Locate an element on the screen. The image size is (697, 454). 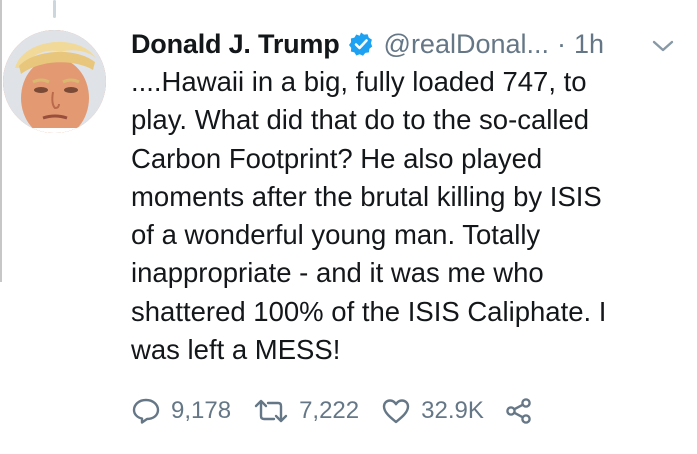
reply-icon is located at coordinates (146, 411).